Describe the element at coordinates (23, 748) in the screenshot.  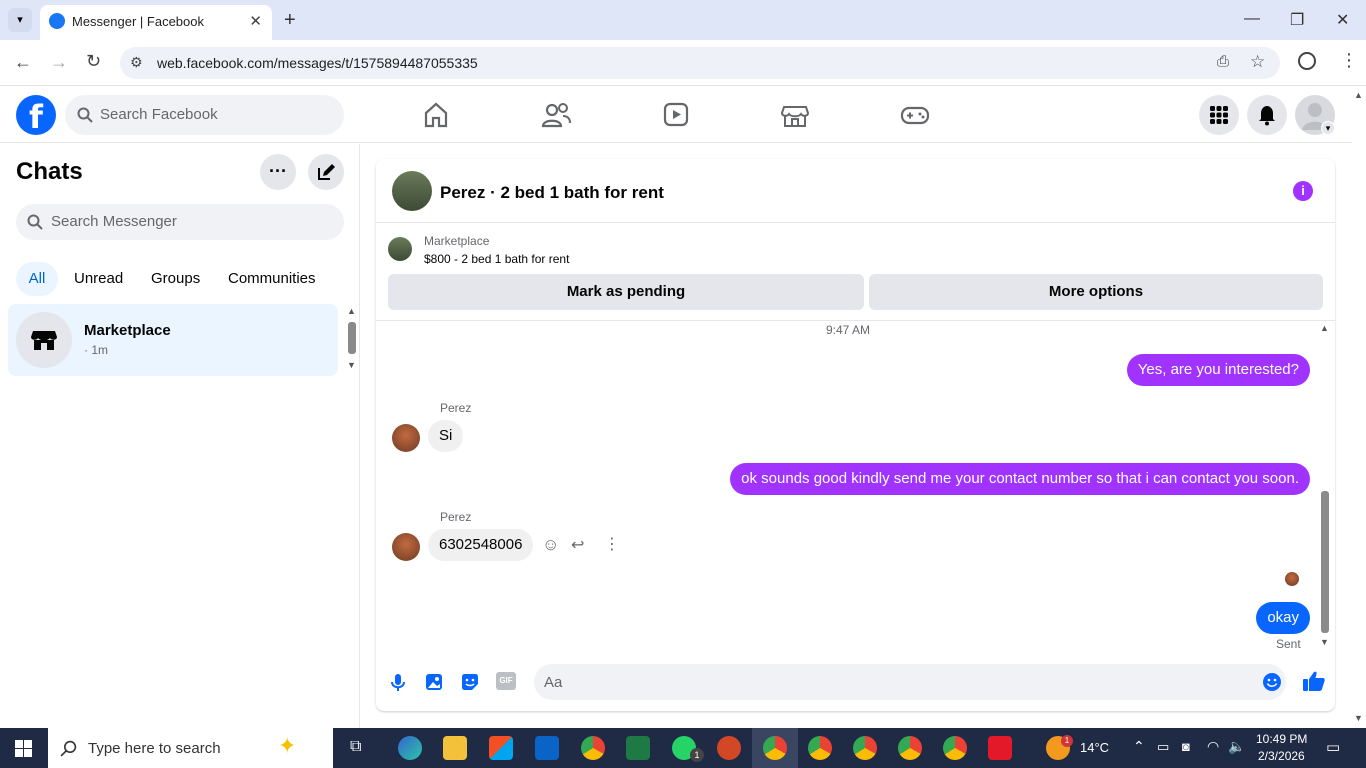
I see `windows-start-icon` at that location.